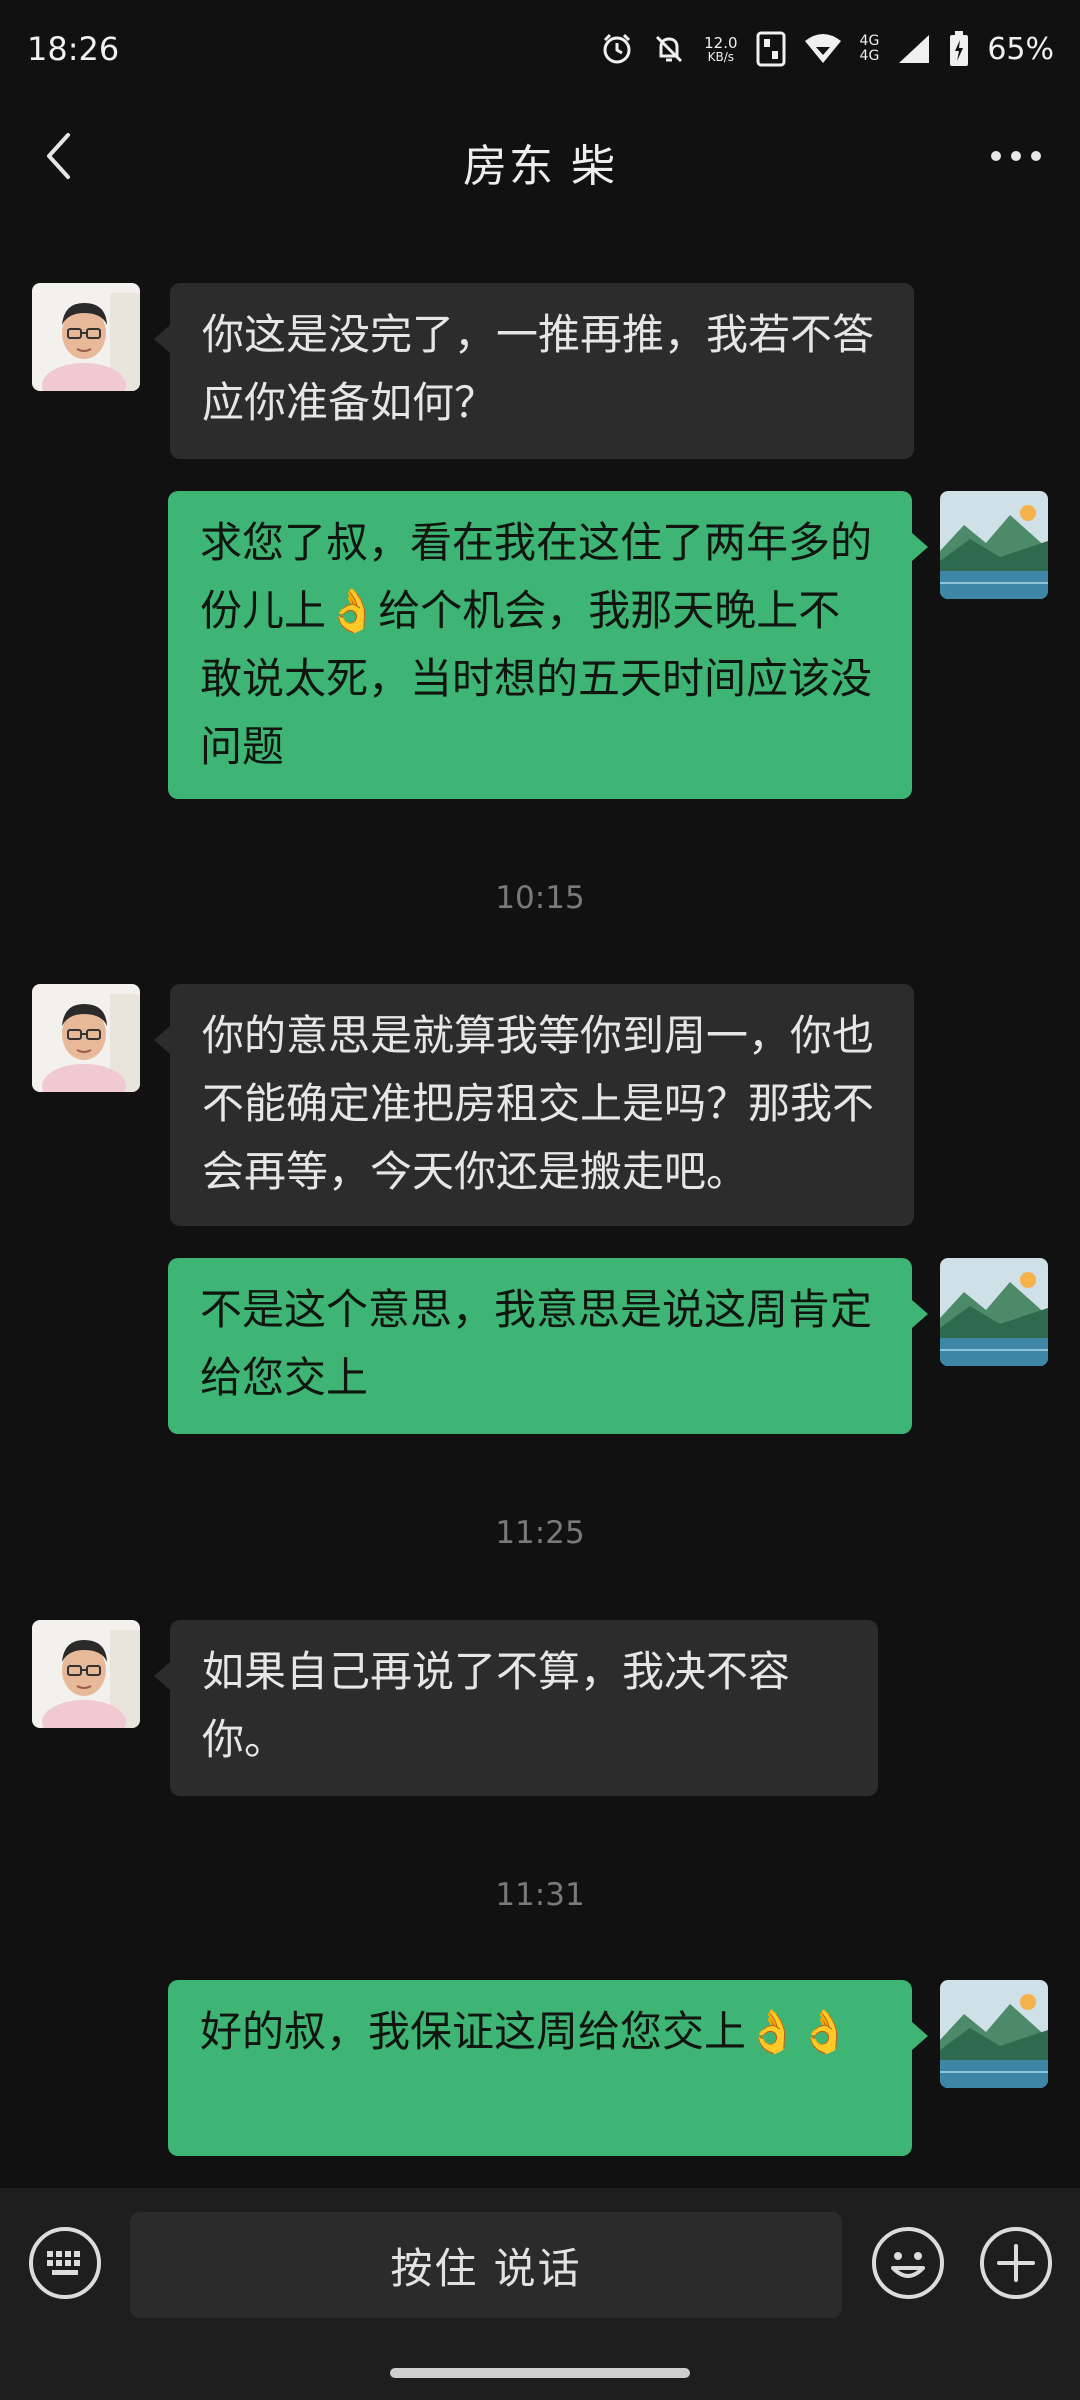 This screenshot has height=2400, width=1080. I want to click on battery-level: 65%, so click(1020, 49).